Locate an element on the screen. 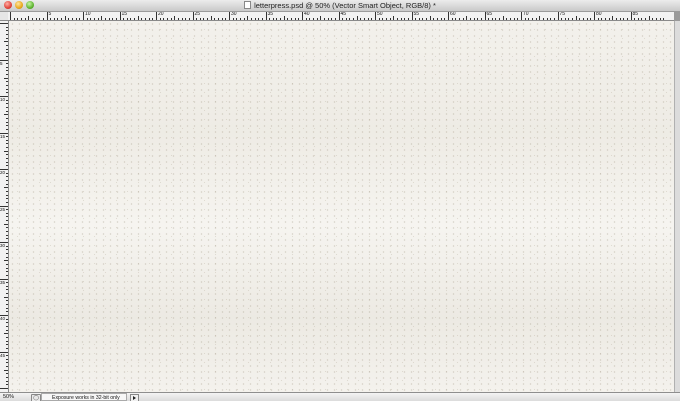  ruler-label: 50 is located at coordinates (380, 14).